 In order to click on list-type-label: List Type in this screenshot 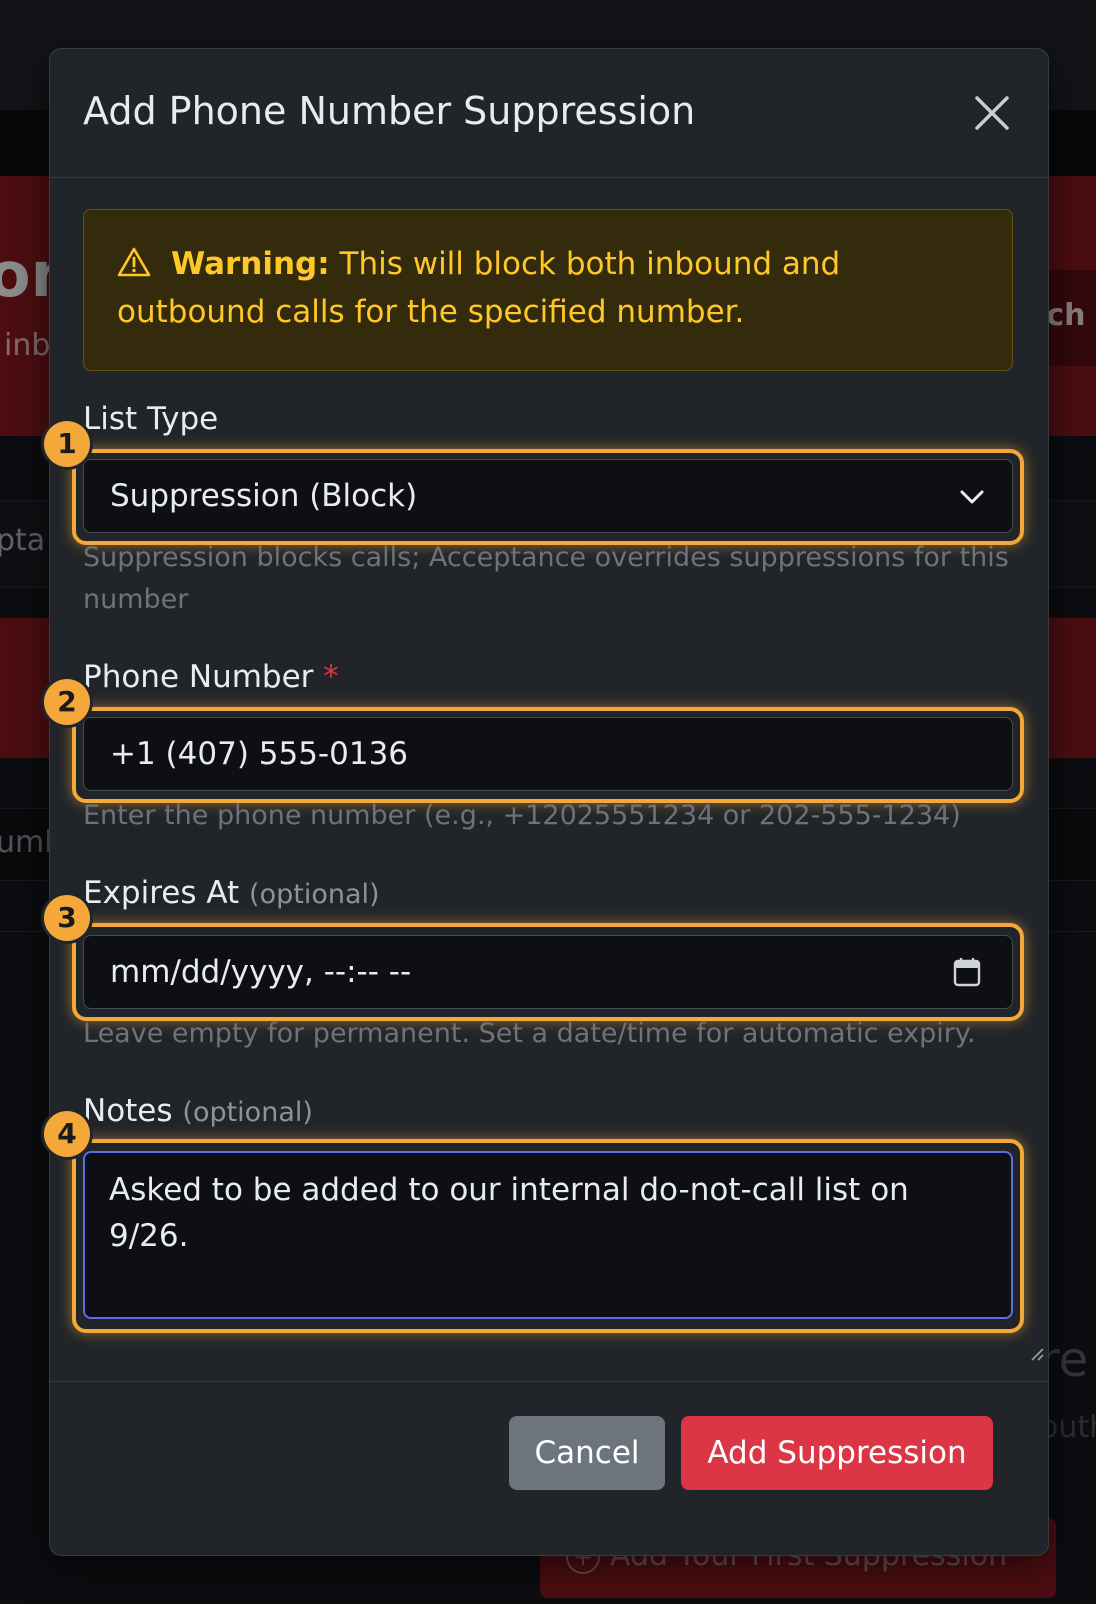, I will do `click(150, 419)`.